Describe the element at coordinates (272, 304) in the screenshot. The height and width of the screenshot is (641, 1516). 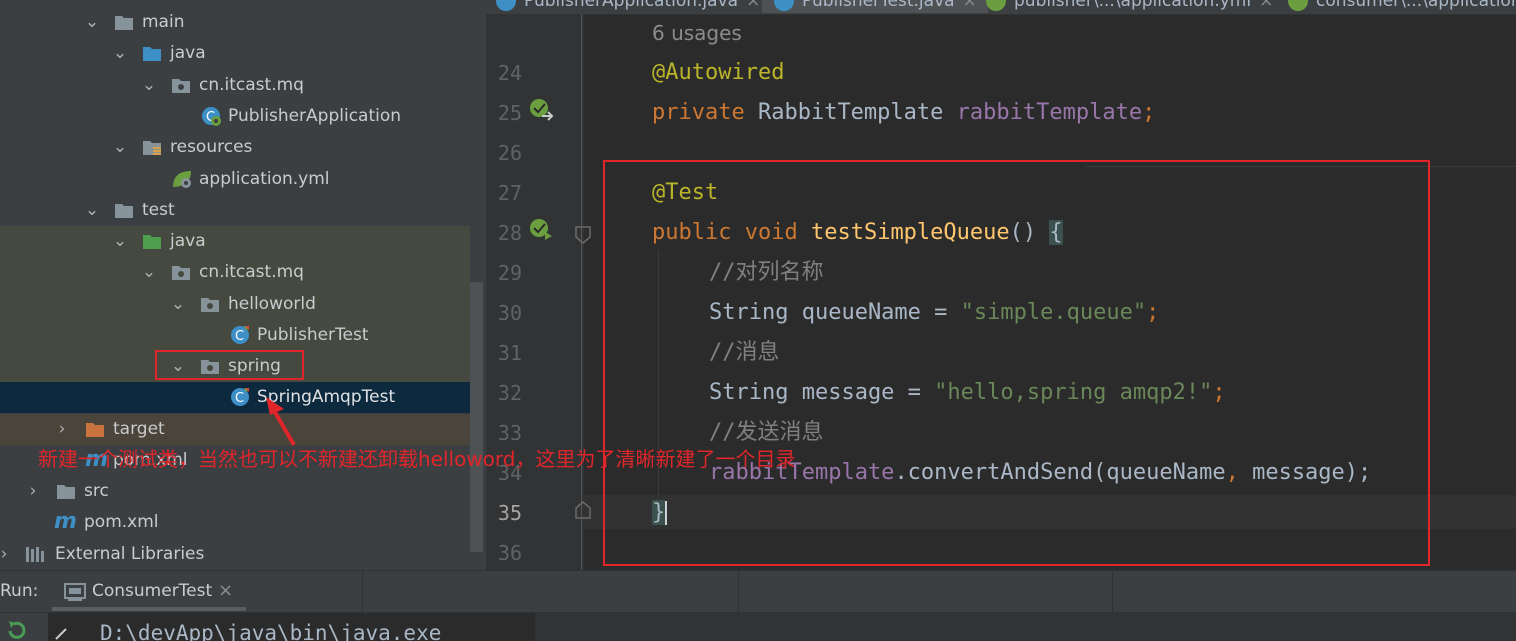
I see `tree-item-label: helloworld` at that location.